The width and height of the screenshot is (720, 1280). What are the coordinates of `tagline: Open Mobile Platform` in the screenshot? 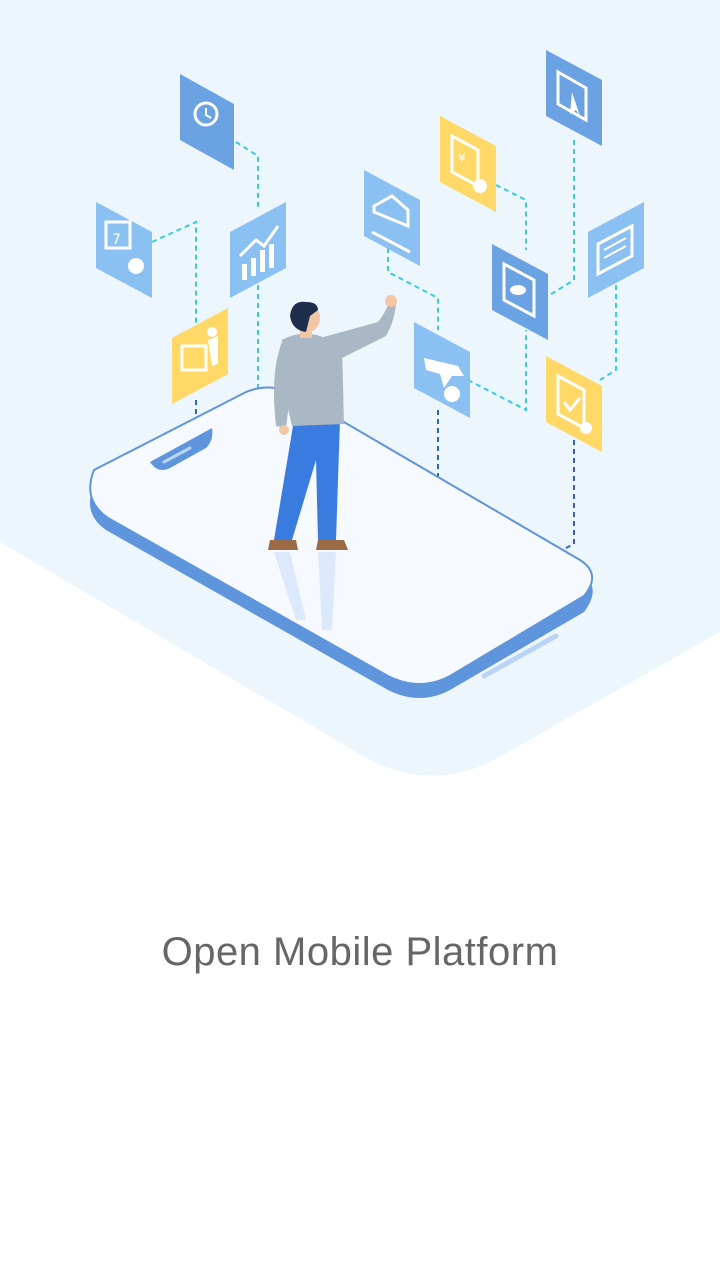 It's located at (360, 952).